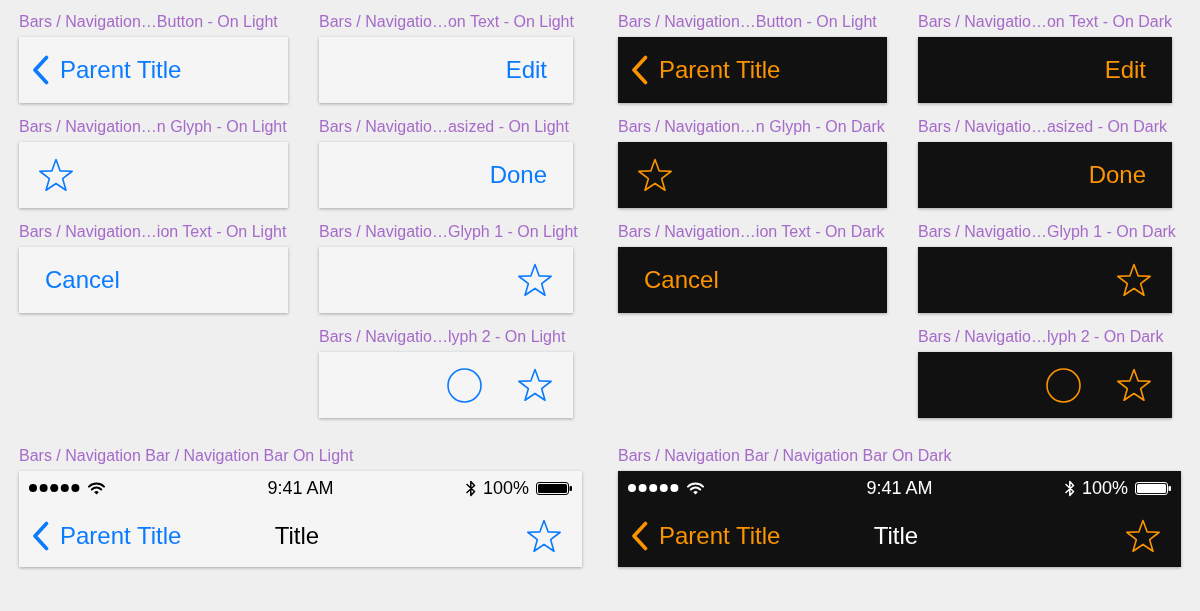  Describe the element at coordinates (186, 456) in the screenshot. I see `component-label: Bars / Navigation Bar / Navigation Bar On Light` at that location.